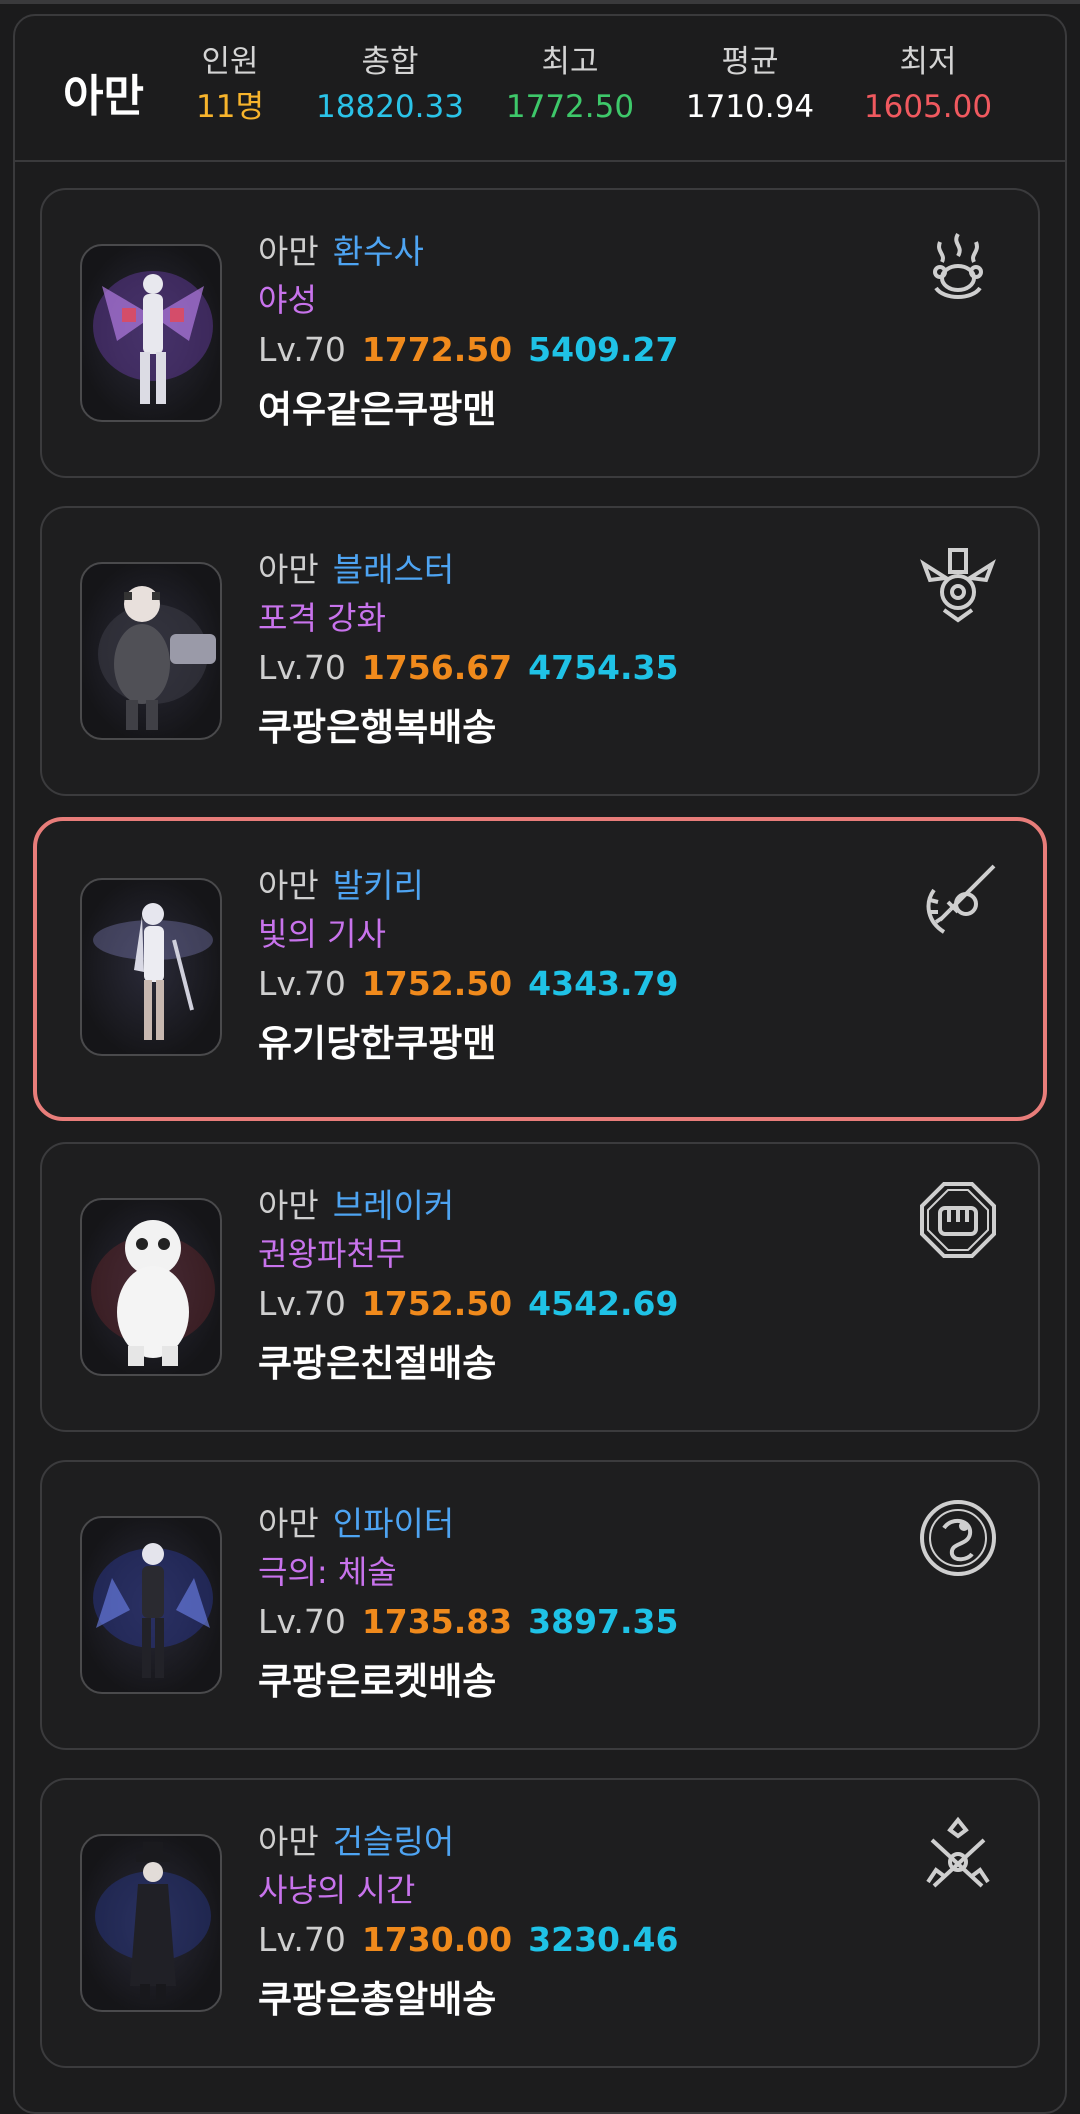 Image resolution: width=1080 pixels, height=2114 pixels. Describe the element at coordinates (230, 85) in the screenshot. I see `stat-headcount: 인원 11명` at that location.